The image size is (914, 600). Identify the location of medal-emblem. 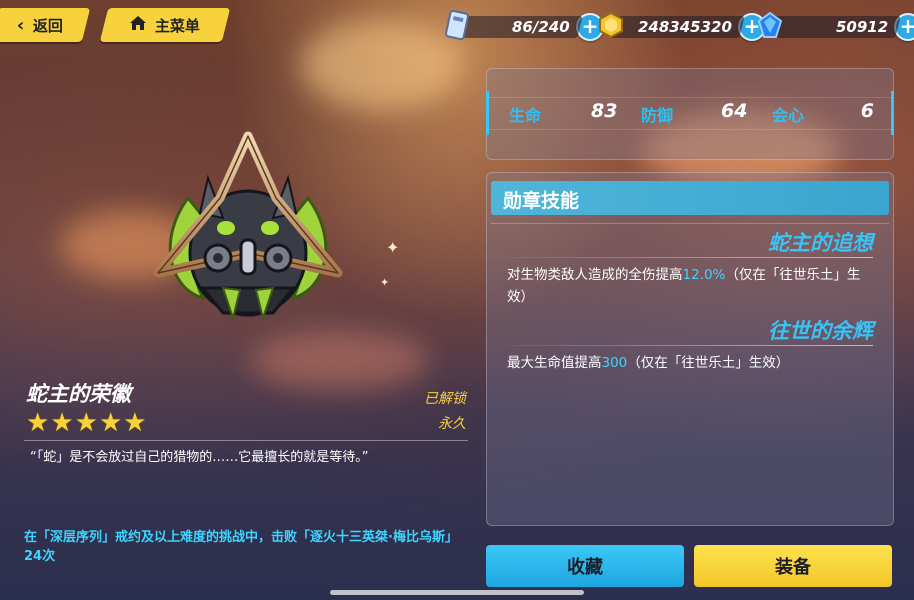
(248, 228).